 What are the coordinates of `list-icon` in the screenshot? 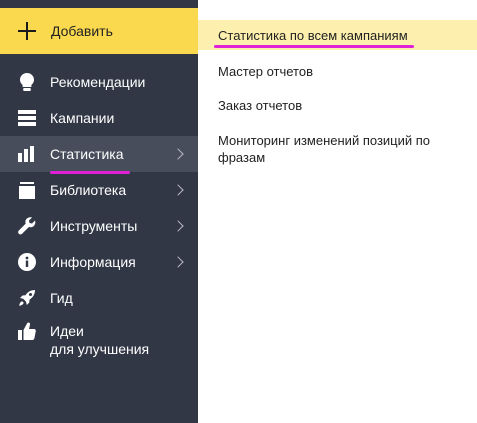 It's located at (27, 118).